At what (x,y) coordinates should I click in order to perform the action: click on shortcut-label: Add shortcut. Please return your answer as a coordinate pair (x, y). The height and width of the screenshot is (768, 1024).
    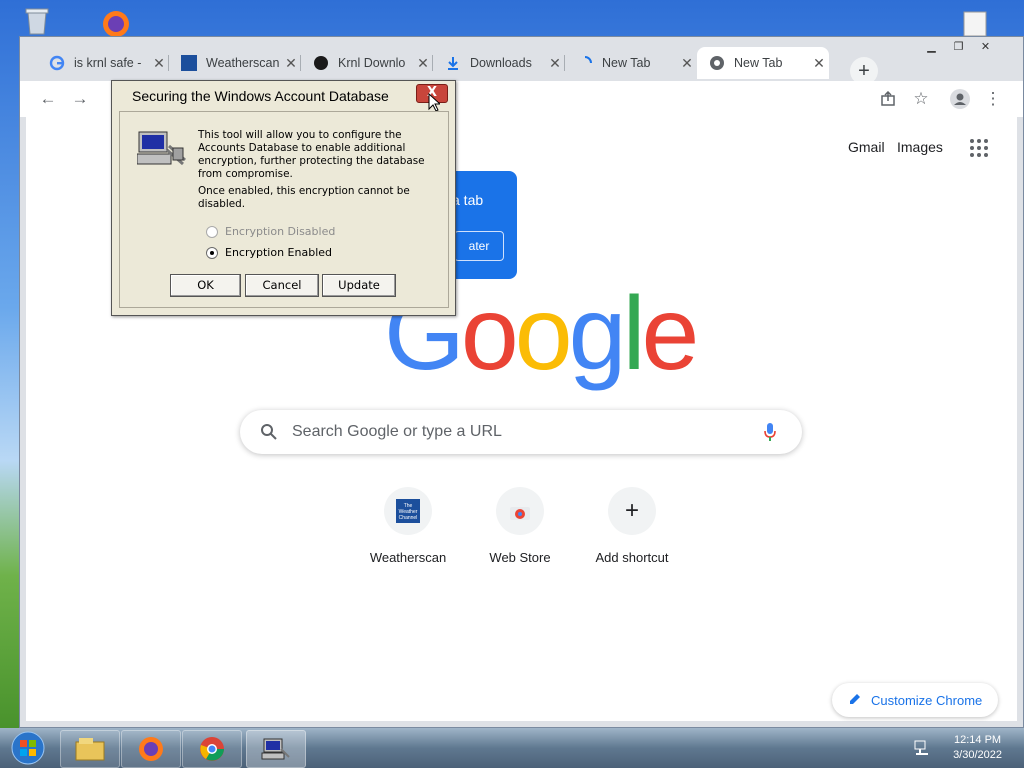
    Looking at the image, I should click on (632, 557).